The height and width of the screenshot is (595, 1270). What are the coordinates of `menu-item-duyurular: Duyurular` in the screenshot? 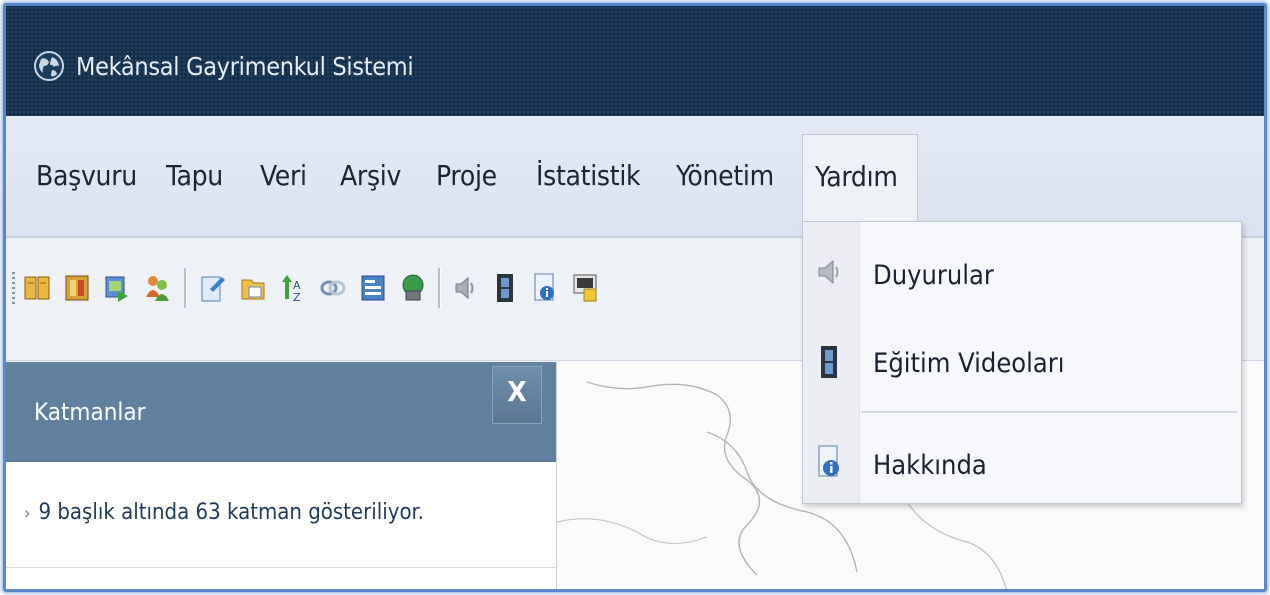 It's located at (1023, 274).